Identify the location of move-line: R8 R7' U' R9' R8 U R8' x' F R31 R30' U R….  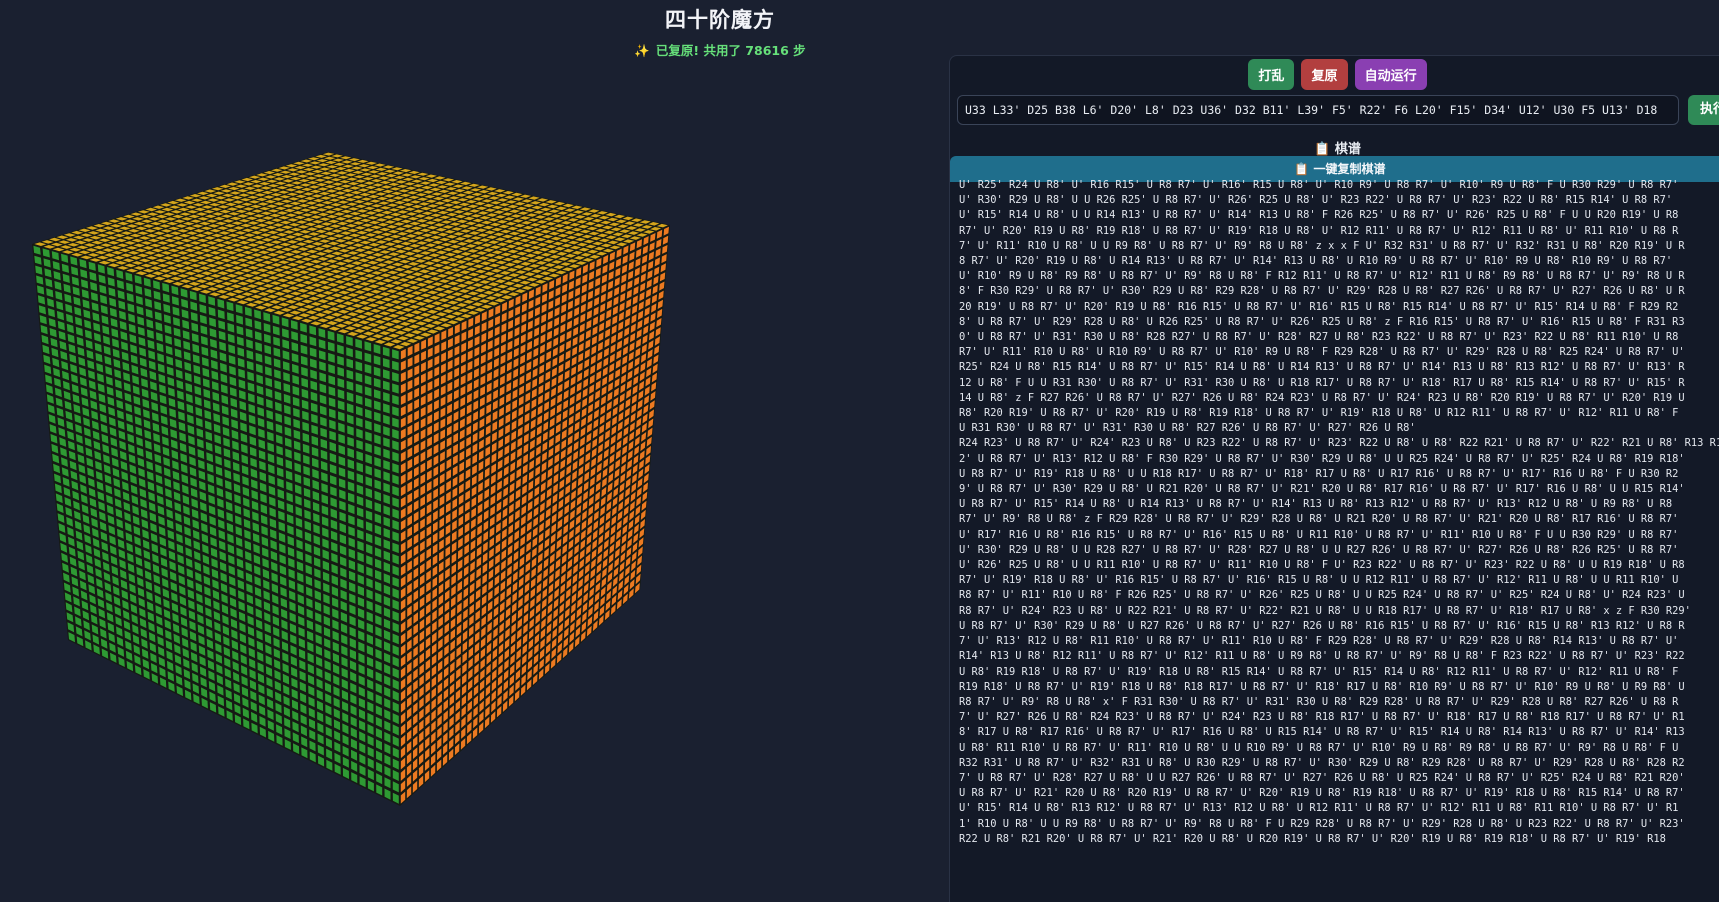
(1319, 701).